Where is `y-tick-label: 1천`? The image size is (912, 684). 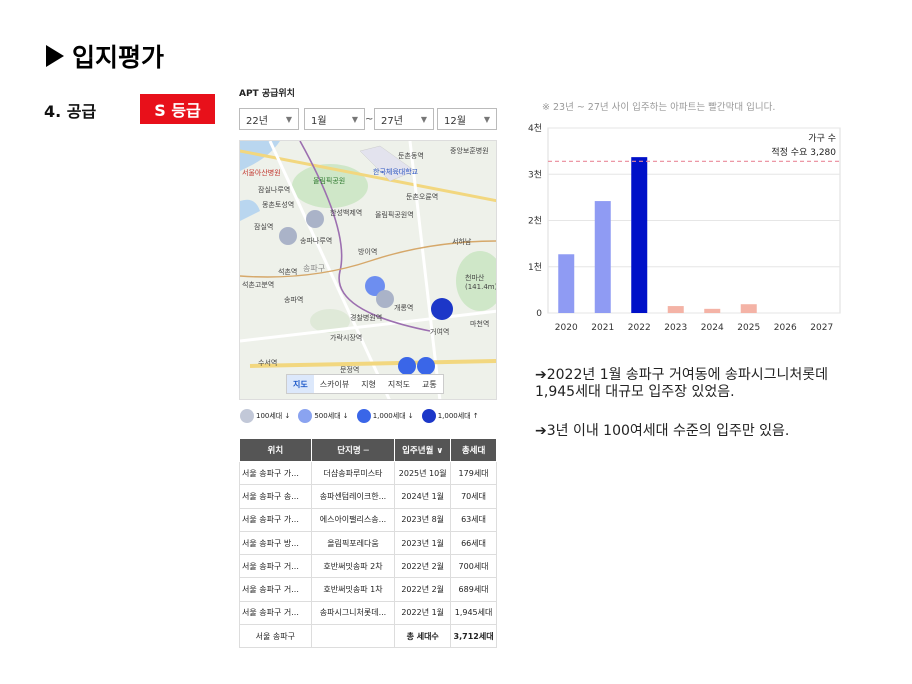
y-tick-label: 1천 is located at coordinates (535, 267).